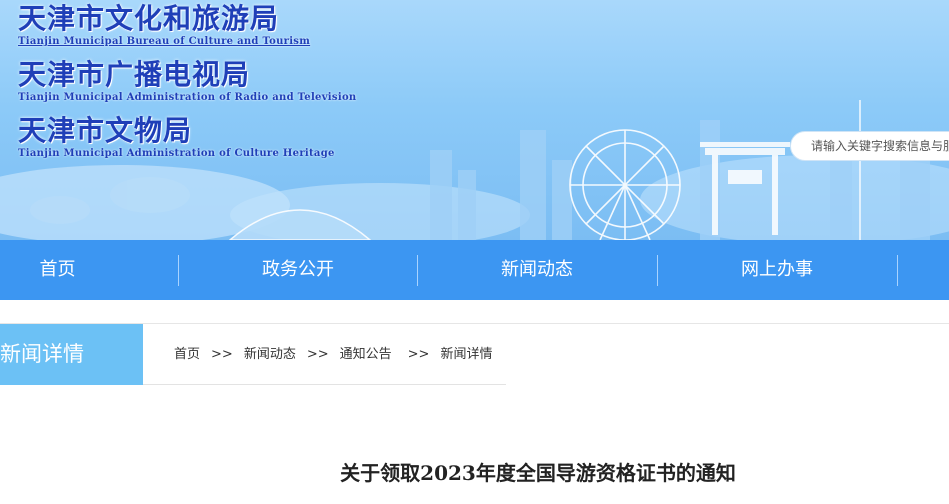 The image size is (949, 504). Describe the element at coordinates (777, 270) in the screenshot. I see `nav-item-online-services: 网上办事` at that location.